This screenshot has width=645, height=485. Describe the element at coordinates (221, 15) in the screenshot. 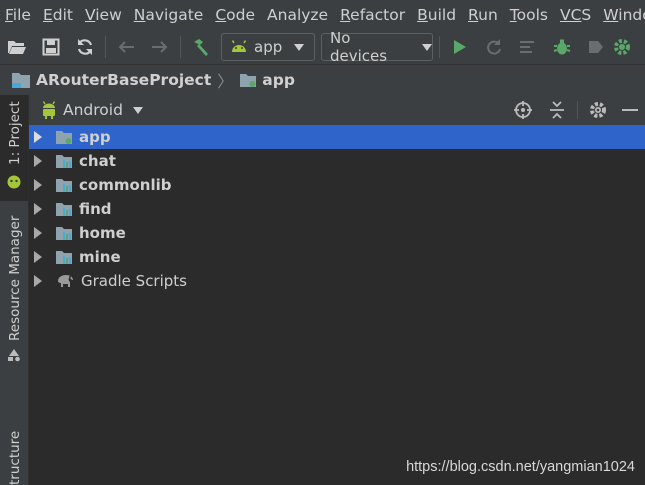

I see `menu-mnemonic: C` at that location.